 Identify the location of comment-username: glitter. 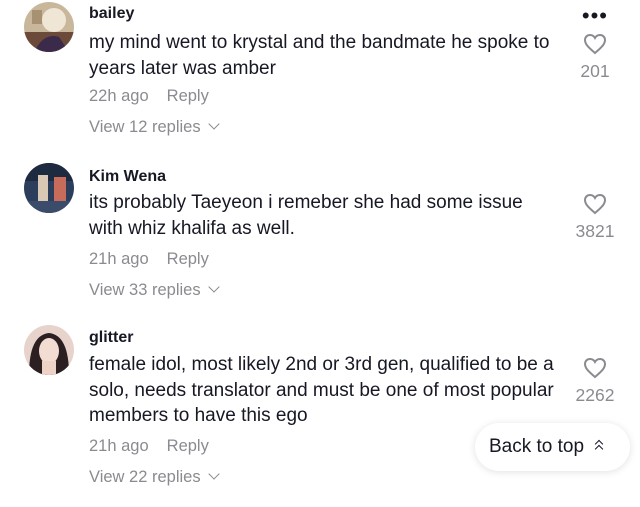
(111, 338).